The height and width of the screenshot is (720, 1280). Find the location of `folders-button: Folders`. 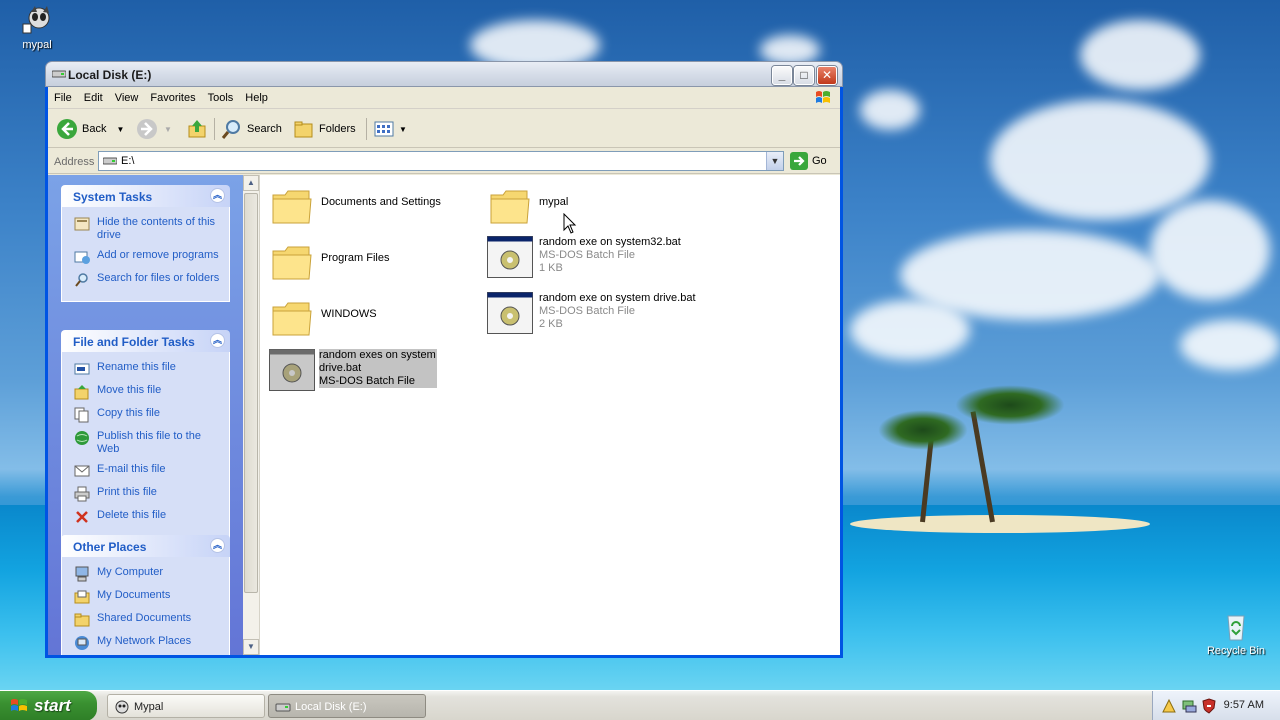

folders-button: Folders is located at coordinates (324, 129).